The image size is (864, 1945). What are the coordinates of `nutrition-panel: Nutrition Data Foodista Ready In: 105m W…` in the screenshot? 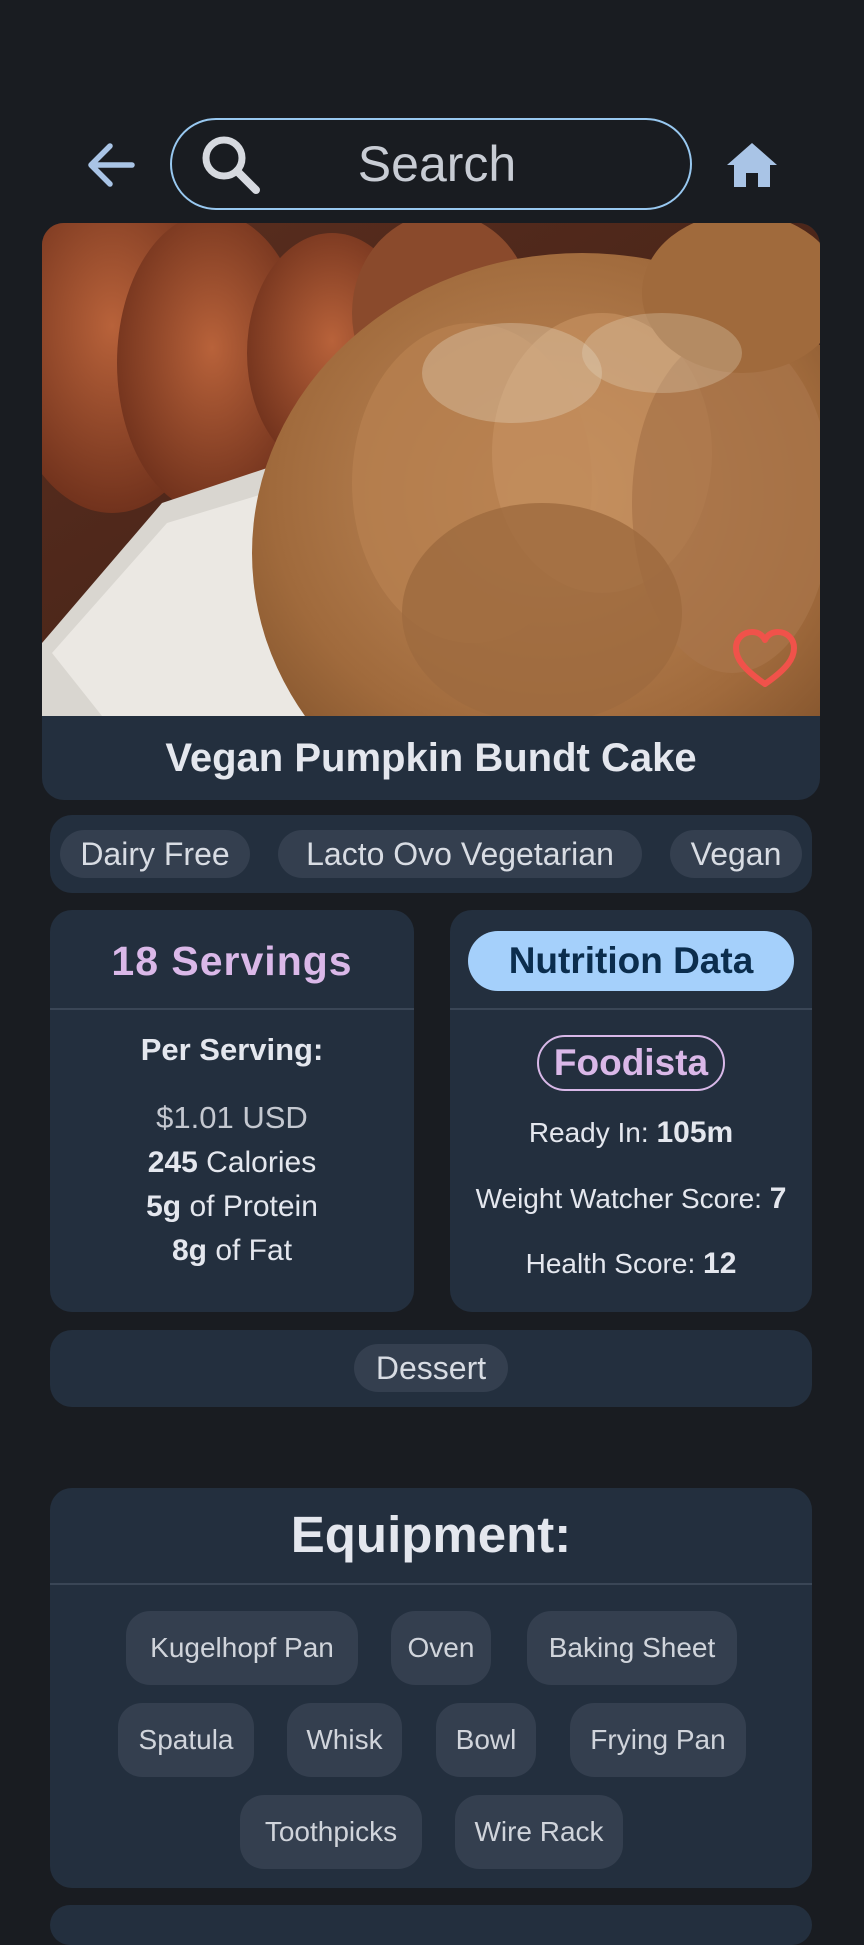 It's located at (631, 1111).